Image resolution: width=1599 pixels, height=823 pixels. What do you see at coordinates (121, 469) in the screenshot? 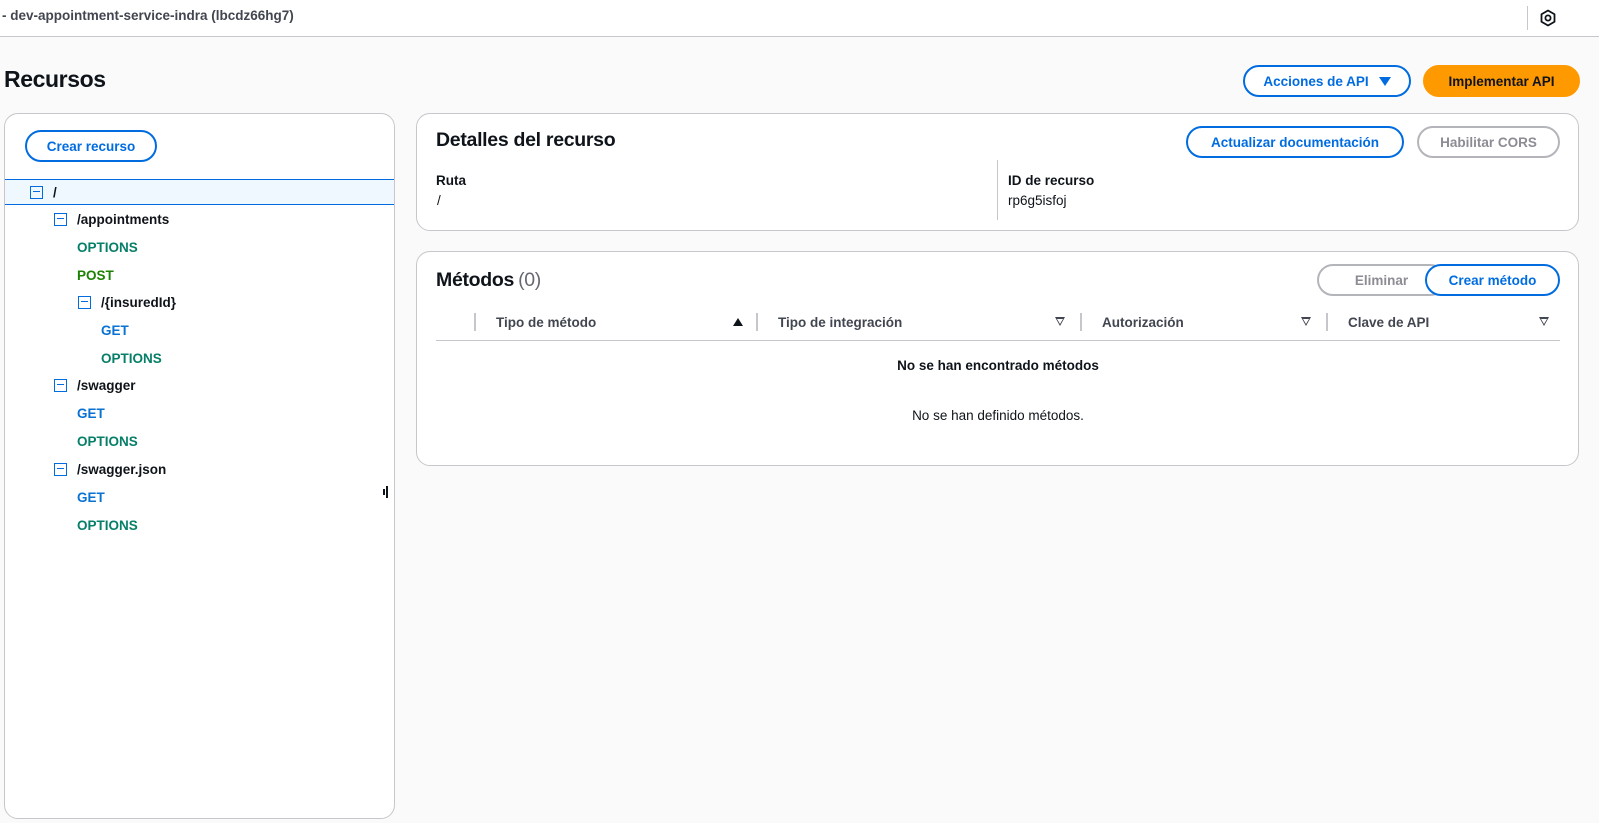
I see `resource-label: /swagger.json` at bounding box center [121, 469].